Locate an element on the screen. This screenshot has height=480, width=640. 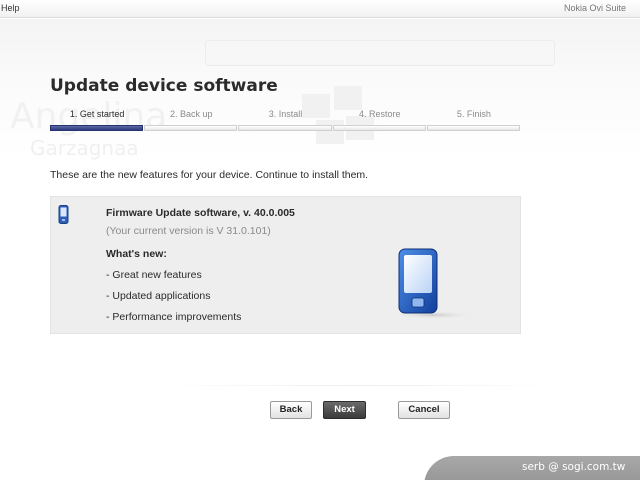
cancel-button: Cancel is located at coordinates (424, 410).